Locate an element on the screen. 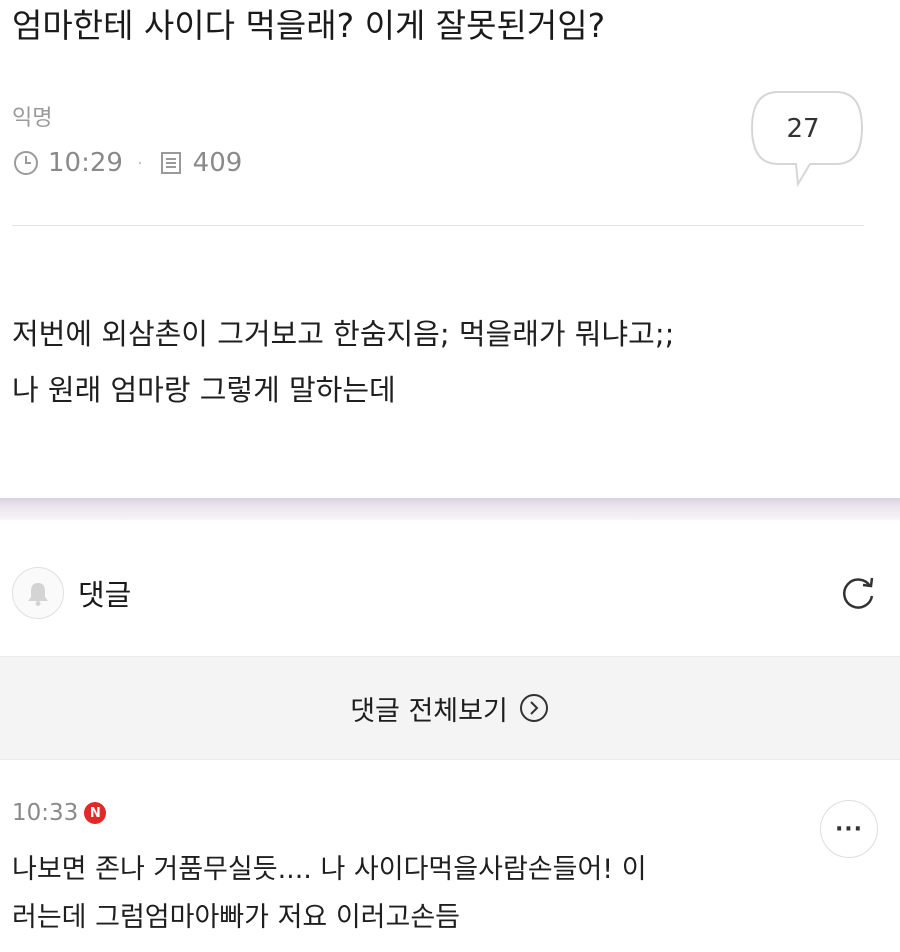 The height and width of the screenshot is (952, 900). post-meta: 10:29 · 409 is located at coordinates (127, 163).